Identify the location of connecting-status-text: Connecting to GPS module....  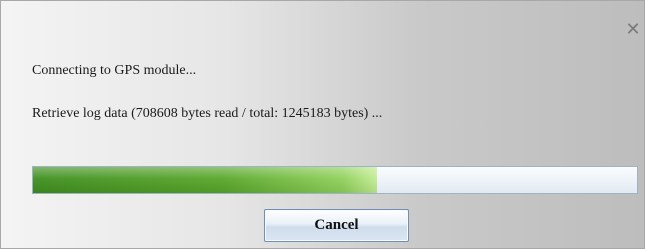
(114, 70).